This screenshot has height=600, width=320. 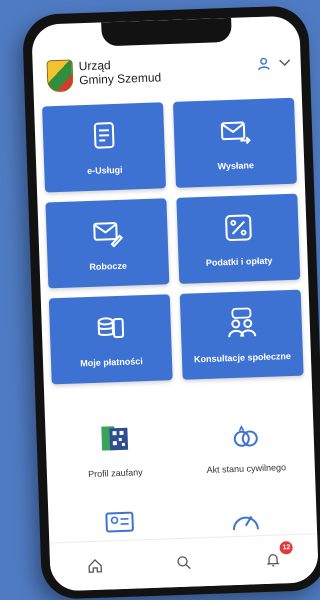 What do you see at coordinates (241, 323) in the screenshot?
I see `people-chat-icon` at bounding box center [241, 323].